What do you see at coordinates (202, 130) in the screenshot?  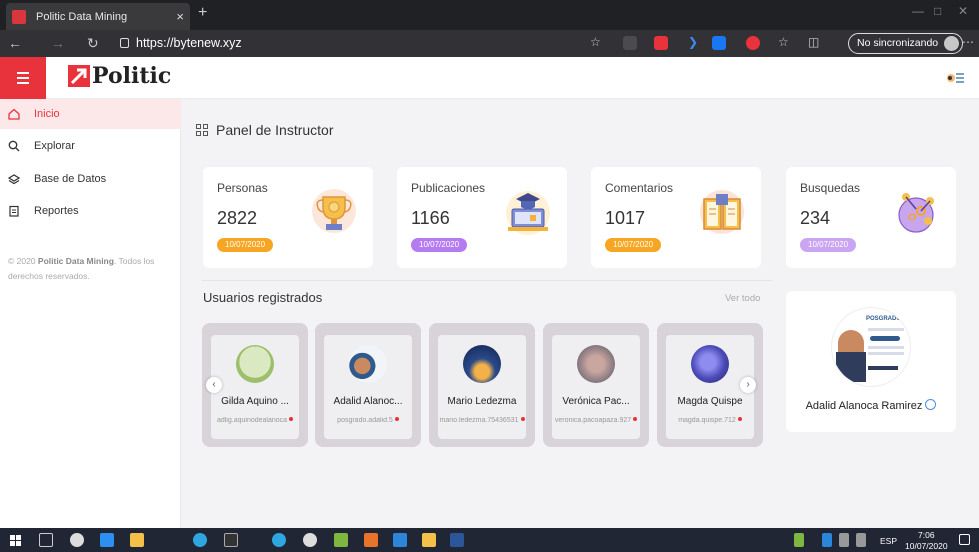 I see `grid-icon` at bounding box center [202, 130].